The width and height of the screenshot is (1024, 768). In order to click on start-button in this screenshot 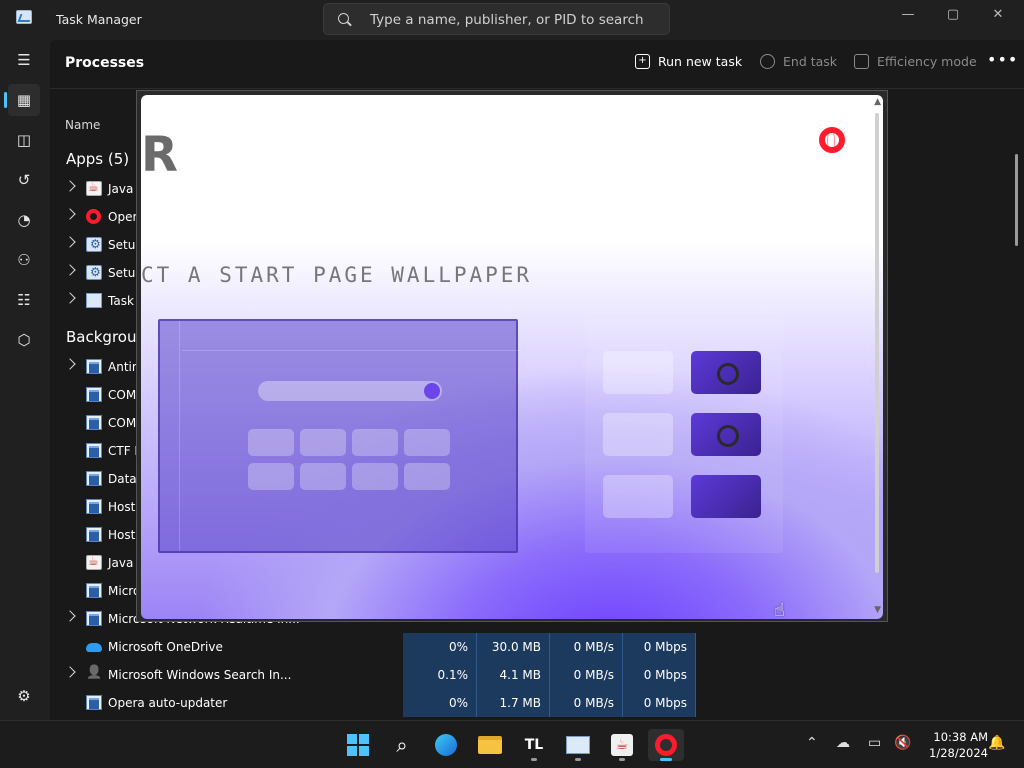, I will do `click(358, 745)`.